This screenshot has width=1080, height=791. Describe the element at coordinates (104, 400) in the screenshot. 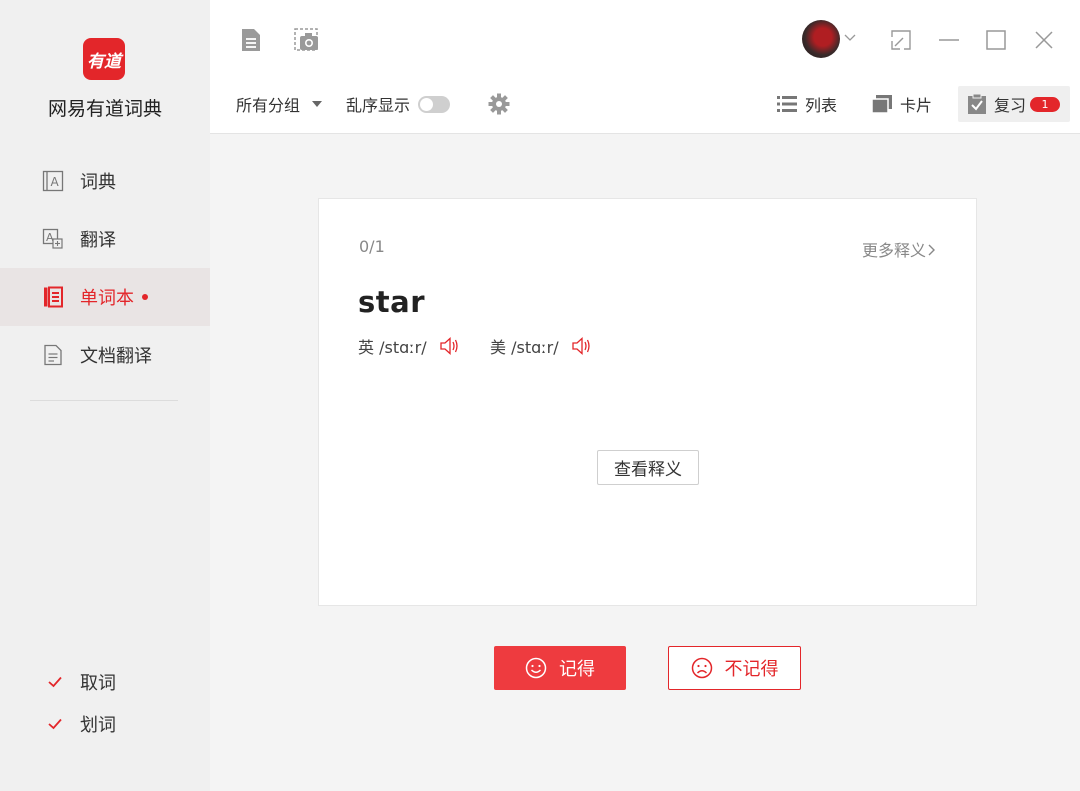

I see `sidebar-divider` at that location.